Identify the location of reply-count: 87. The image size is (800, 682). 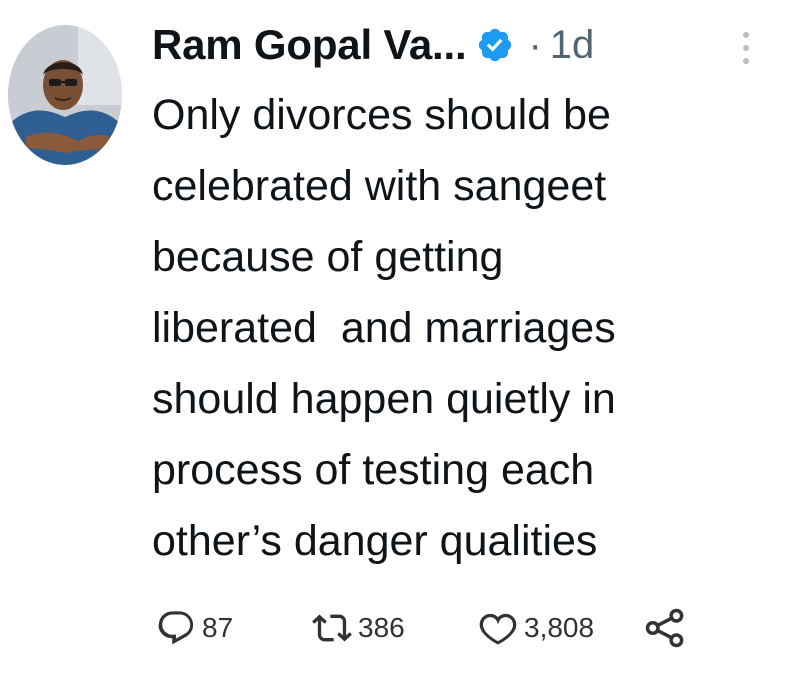
(218, 627).